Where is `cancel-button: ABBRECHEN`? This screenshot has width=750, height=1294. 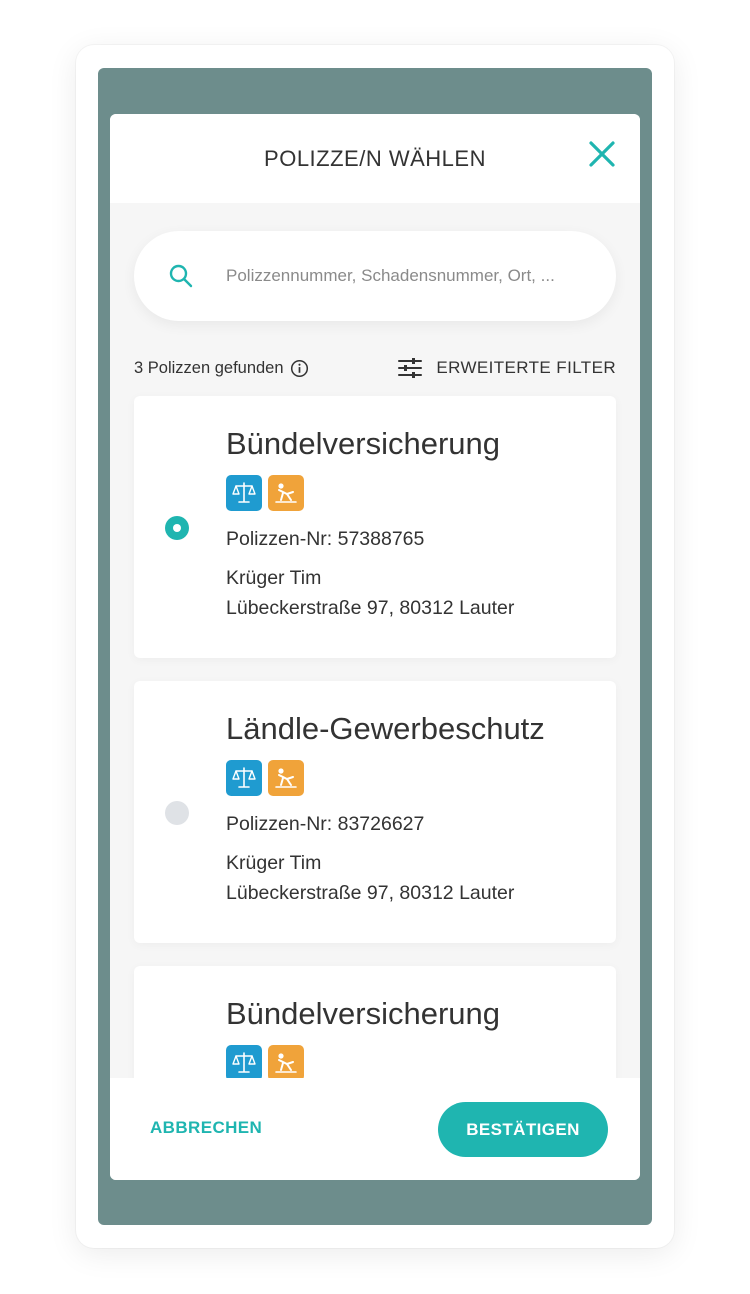
cancel-button: ABBRECHEN is located at coordinates (206, 1128).